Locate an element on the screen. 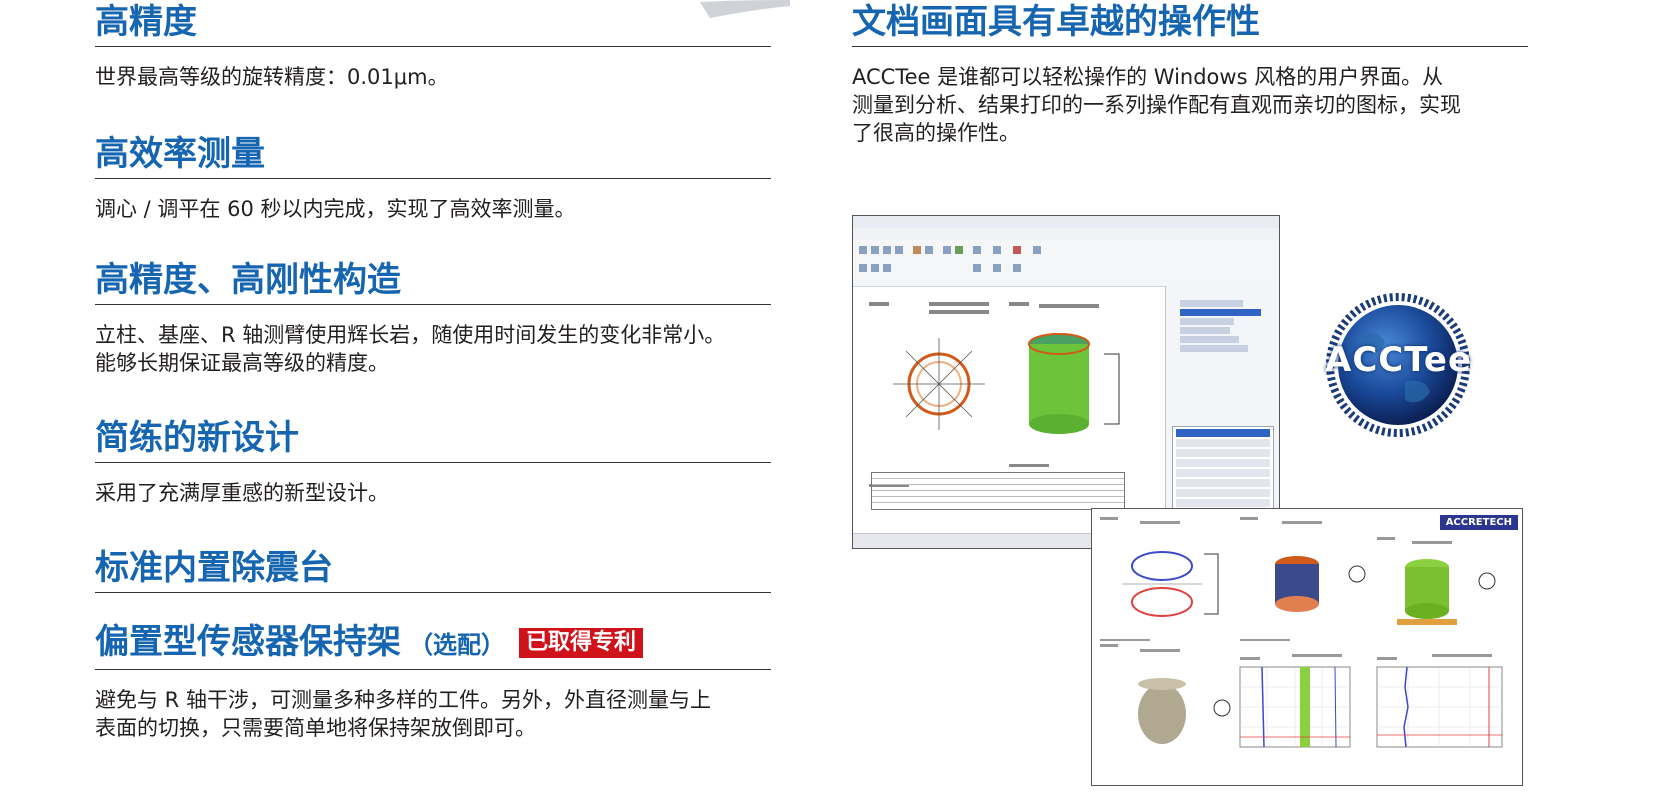 The height and width of the screenshot is (801, 1654). section-efficient-measurement: 高效率测量 调心 / 调平在 60 秒以内完成，实现了高效率测量。 is located at coordinates (433, 178).